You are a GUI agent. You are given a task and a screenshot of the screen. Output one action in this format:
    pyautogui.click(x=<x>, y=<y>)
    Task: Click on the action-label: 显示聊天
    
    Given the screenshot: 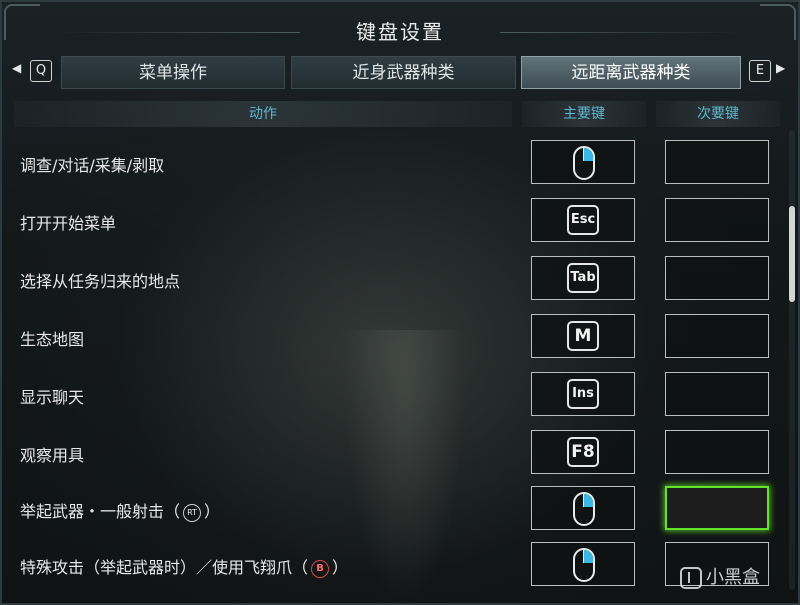 What is the action you would take?
    pyautogui.click(x=52, y=397)
    